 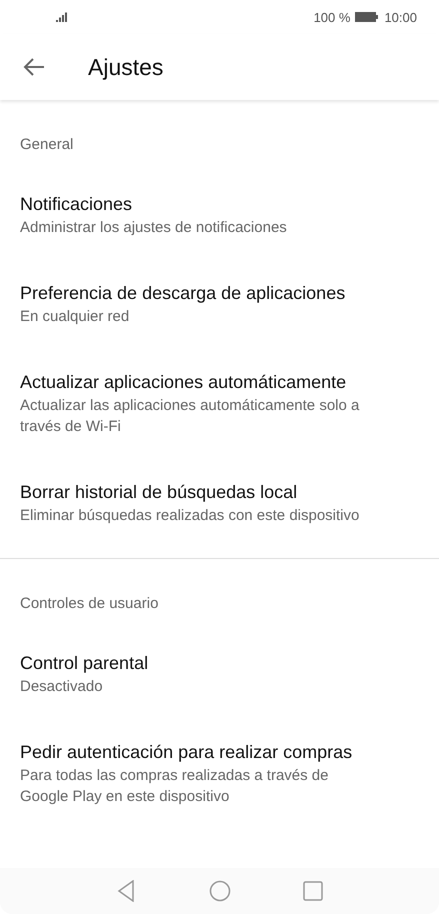 I want to click on setting-subtitle: En cualquier red, so click(x=75, y=317).